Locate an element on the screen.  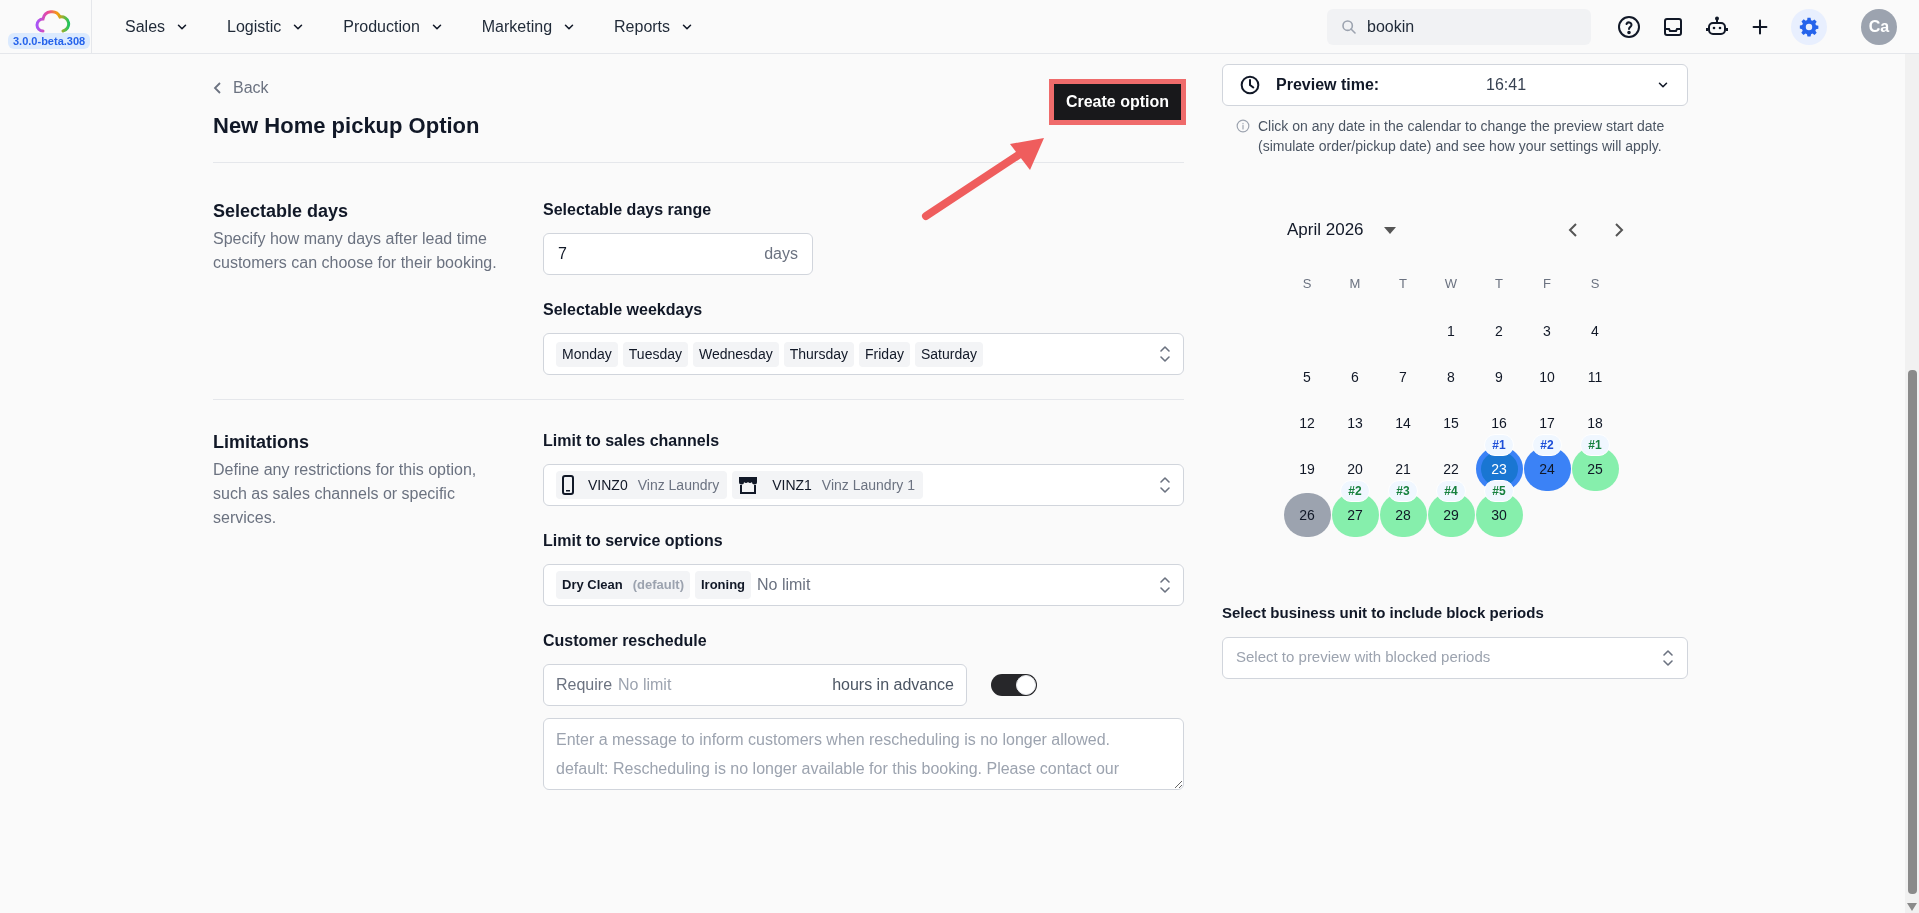
calendar-day: 16 is located at coordinates (1499, 423).